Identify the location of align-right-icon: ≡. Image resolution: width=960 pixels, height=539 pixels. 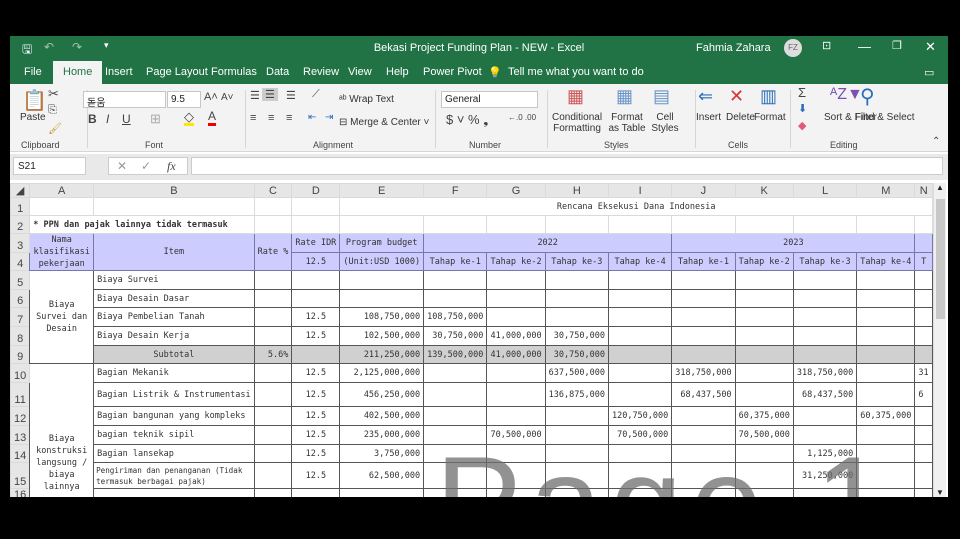
(289, 118).